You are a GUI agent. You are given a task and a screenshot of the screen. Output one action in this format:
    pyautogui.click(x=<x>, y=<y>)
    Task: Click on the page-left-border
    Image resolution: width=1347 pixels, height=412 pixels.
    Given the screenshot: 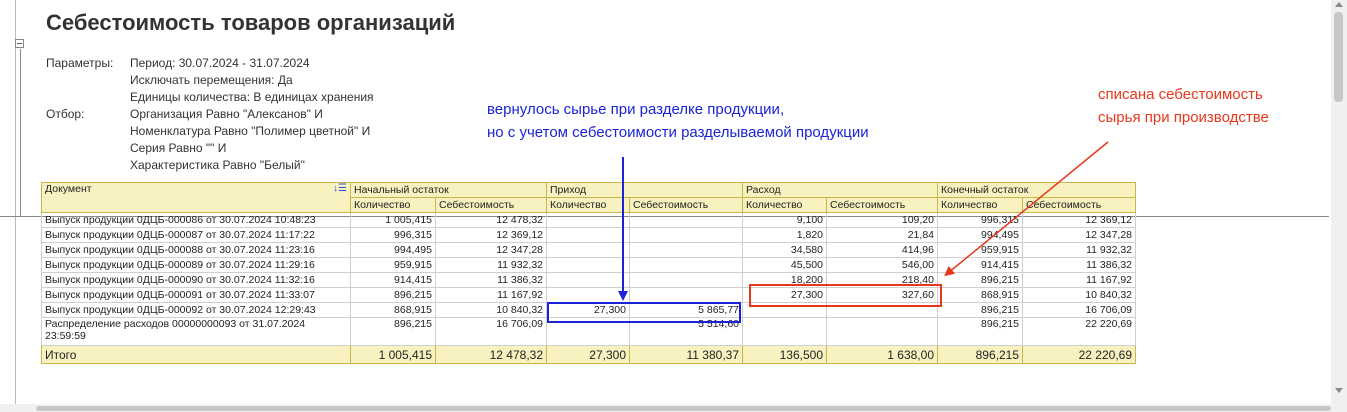 What is the action you would take?
    pyautogui.click(x=15, y=206)
    